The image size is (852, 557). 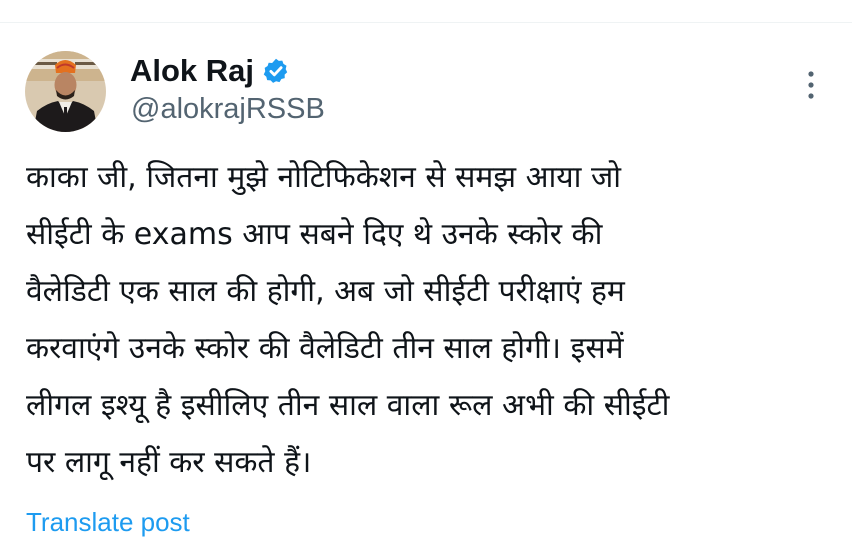 I want to click on more-options-icon, so click(x=811, y=85).